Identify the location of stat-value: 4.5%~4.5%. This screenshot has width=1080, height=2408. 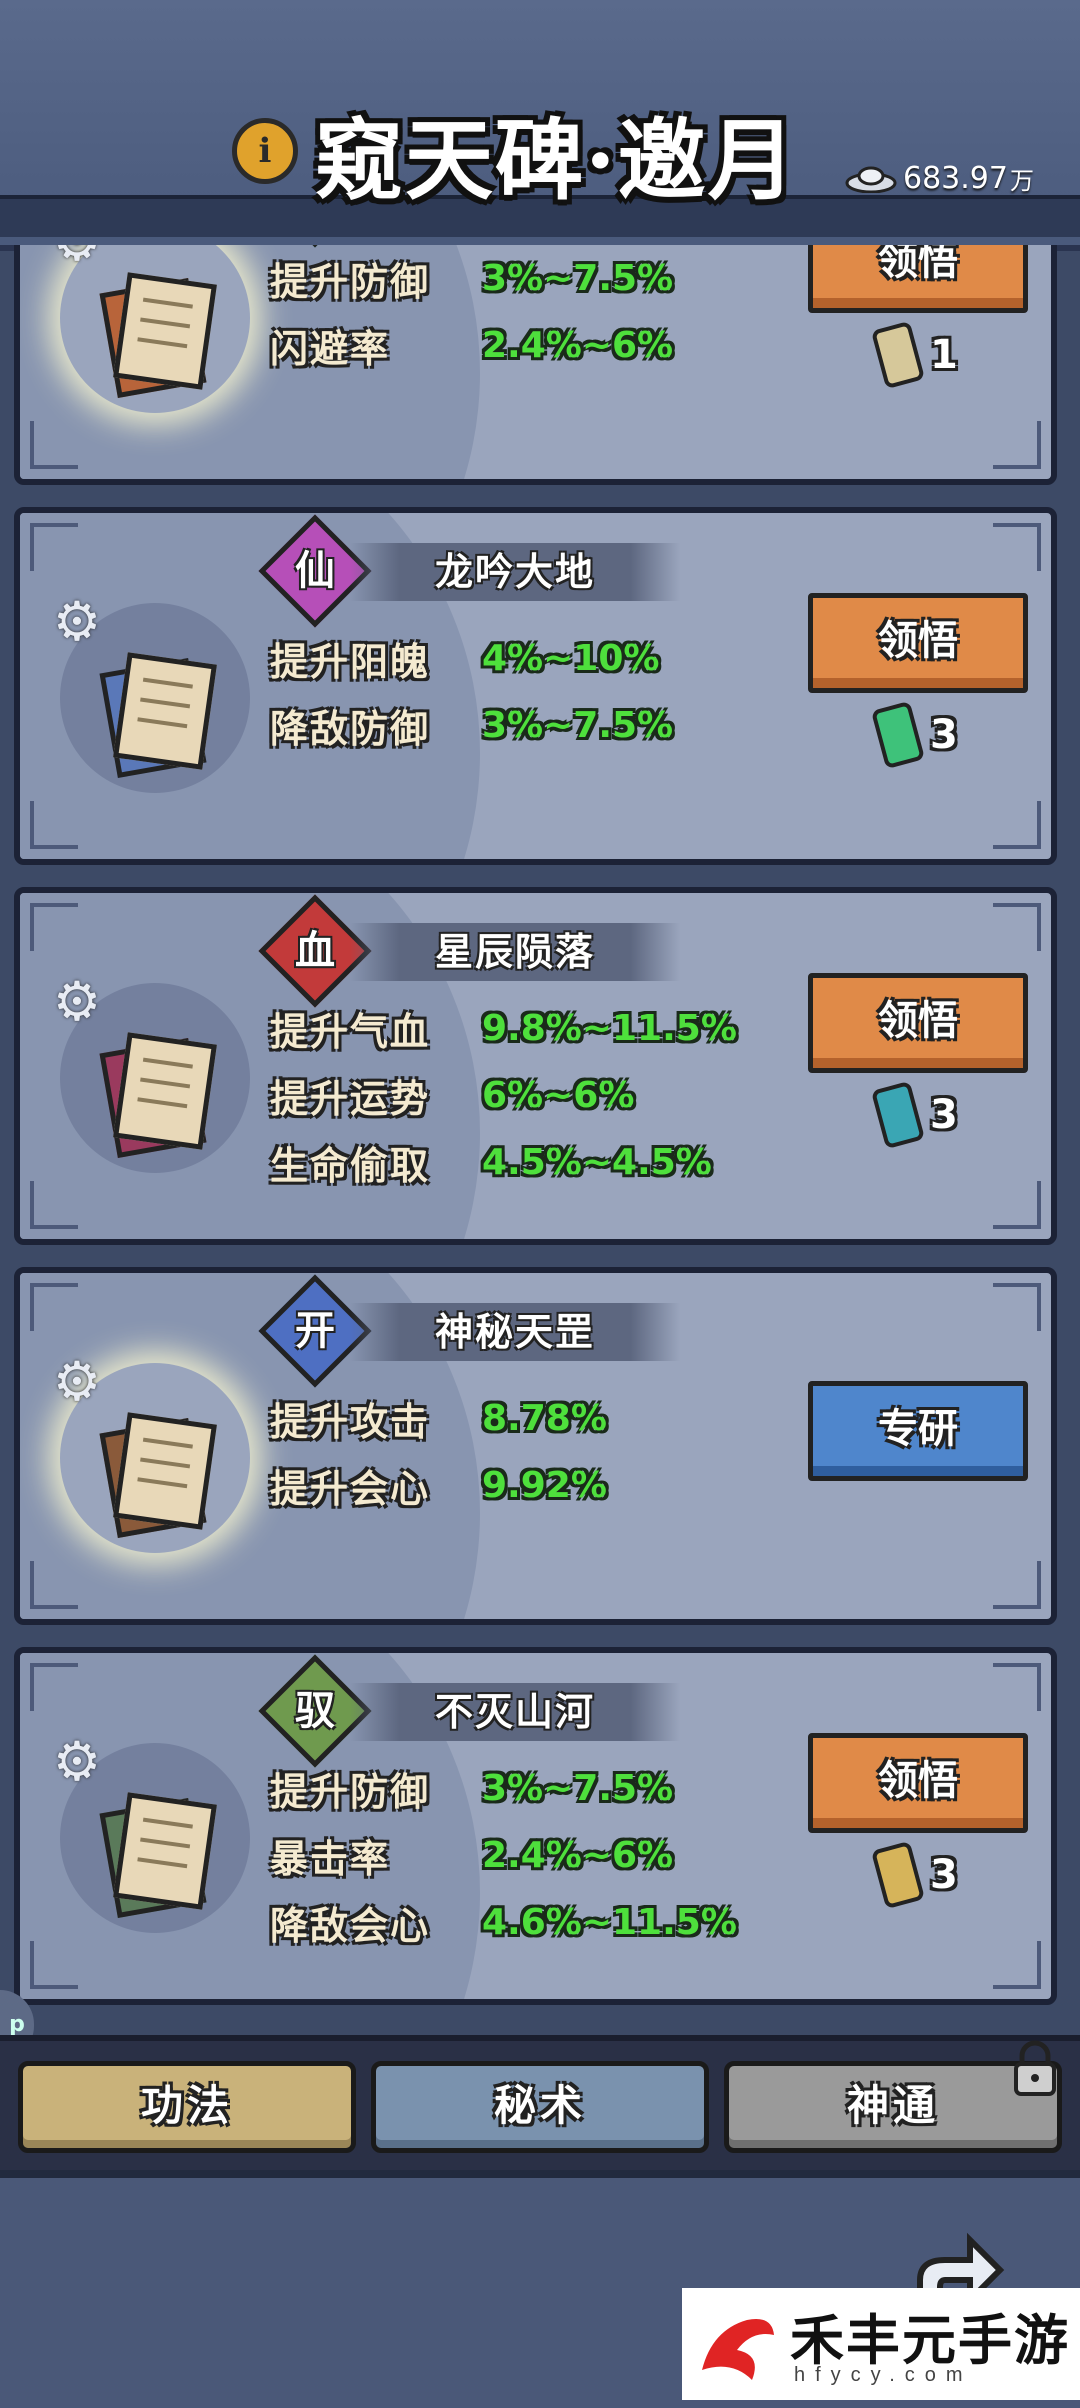
(597, 1162).